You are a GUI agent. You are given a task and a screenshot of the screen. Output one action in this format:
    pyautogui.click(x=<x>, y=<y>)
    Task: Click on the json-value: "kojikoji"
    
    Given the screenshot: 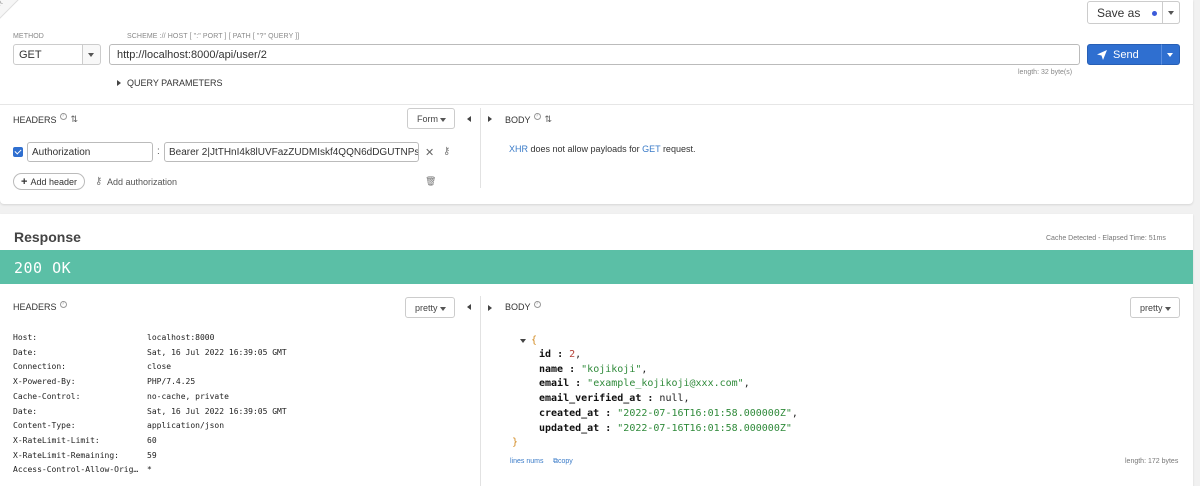 What is the action you would take?
    pyautogui.click(x=611, y=369)
    